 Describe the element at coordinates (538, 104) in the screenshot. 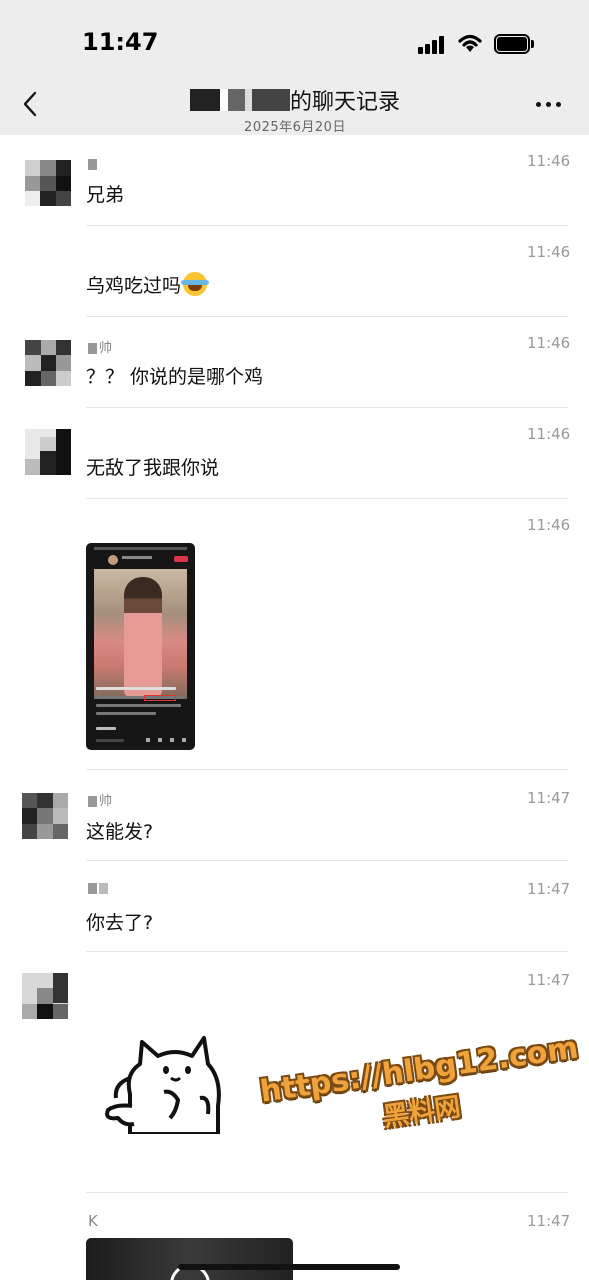

I see `ellipsis-icon` at that location.